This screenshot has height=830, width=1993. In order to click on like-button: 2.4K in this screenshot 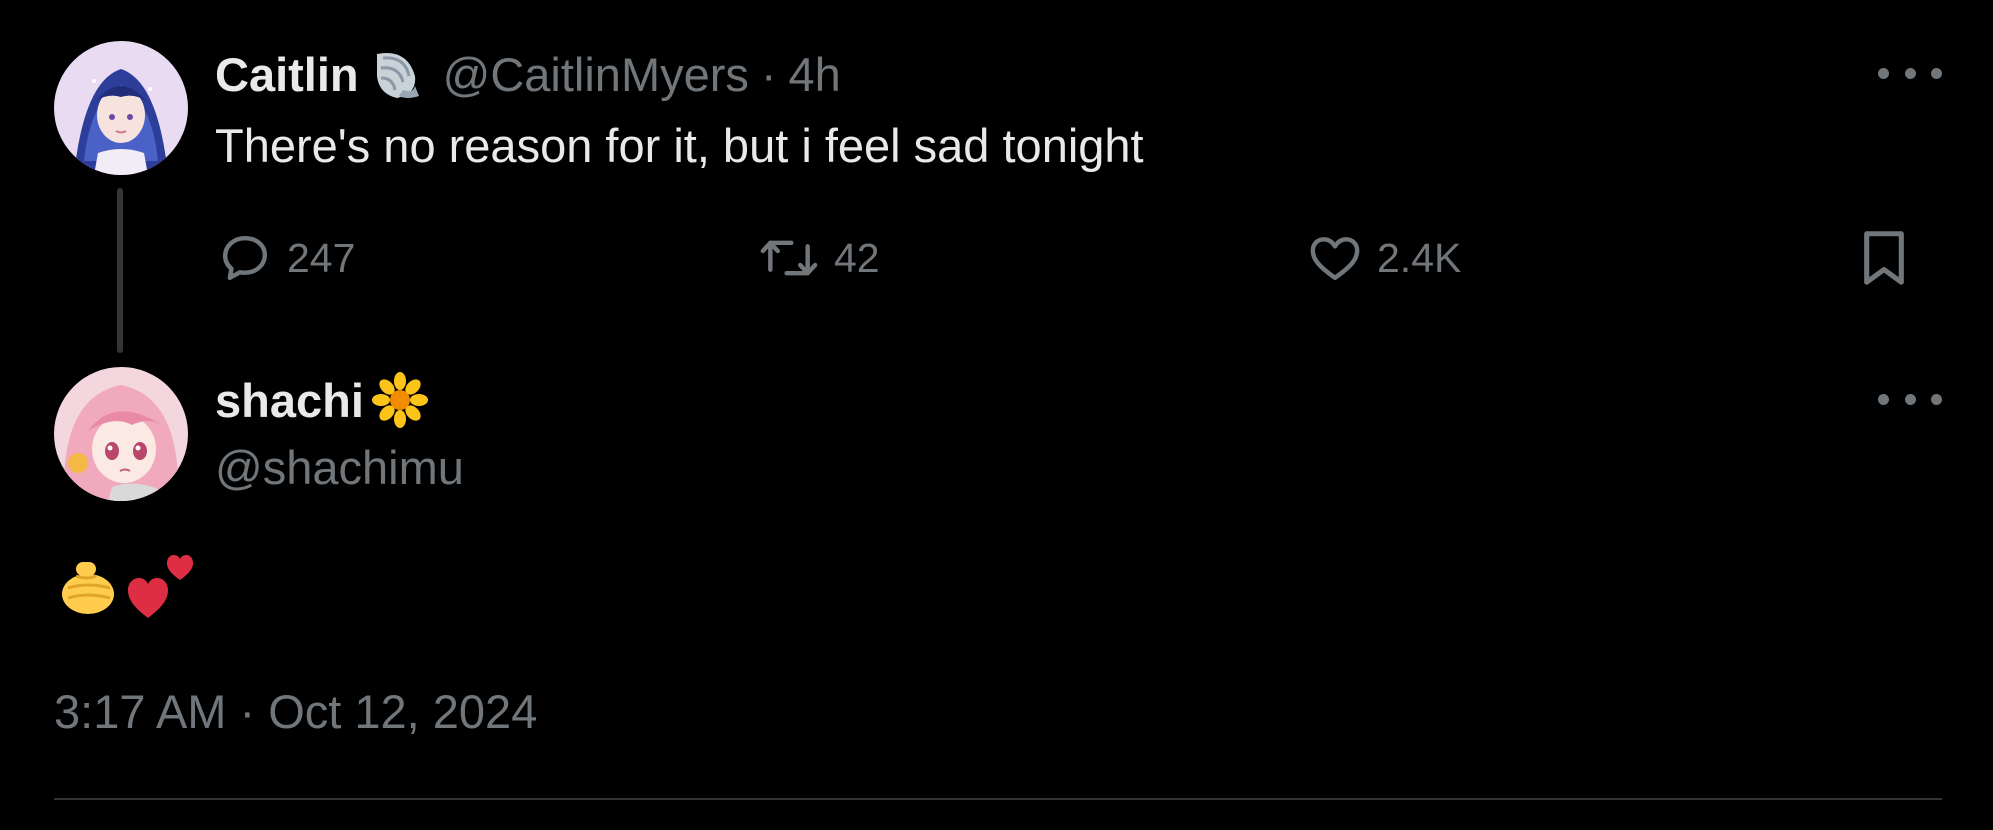, I will do `click(1384, 258)`.